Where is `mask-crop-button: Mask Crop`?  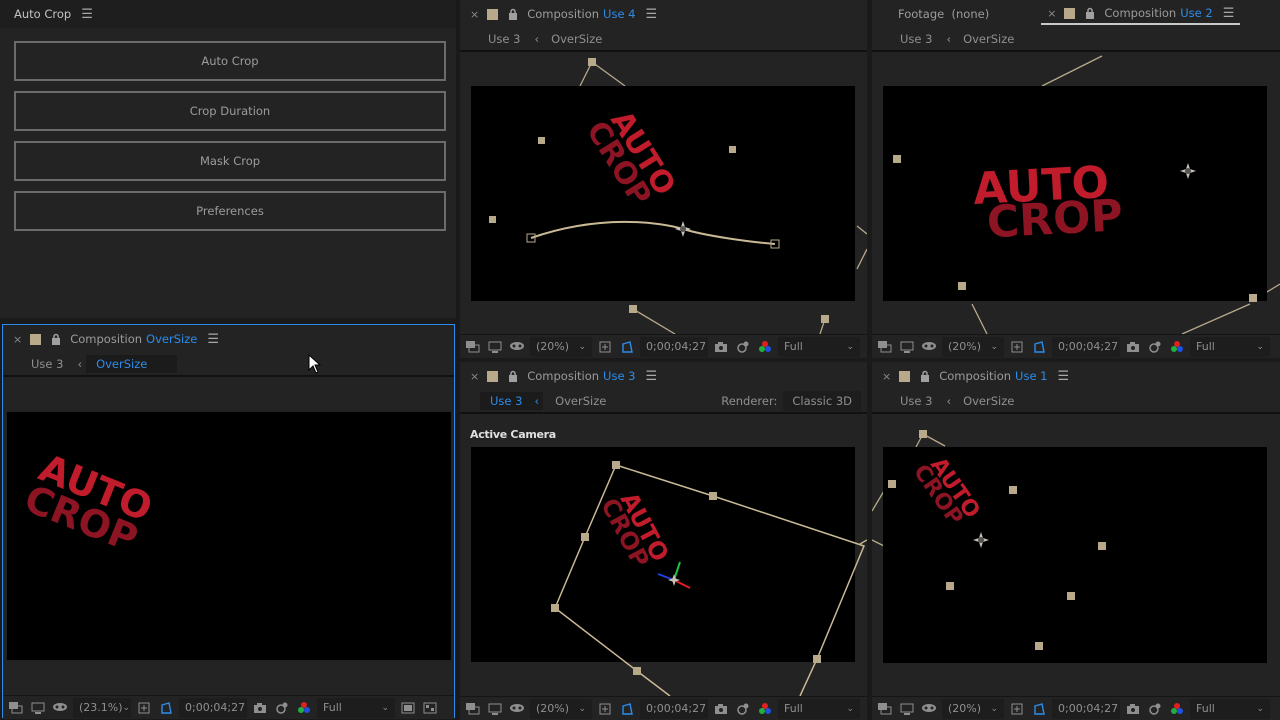
mask-crop-button: Mask Crop is located at coordinates (230, 161).